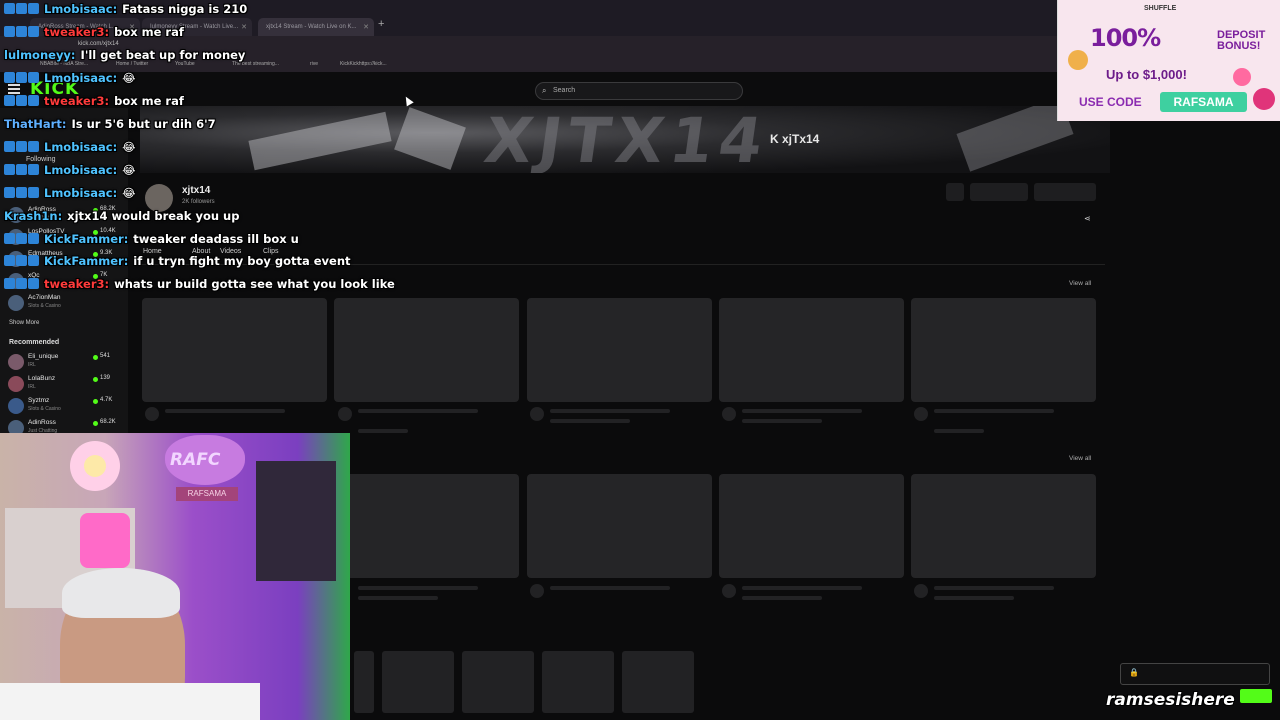 The width and height of the screenshot is (1280, 720). Describe the element at coordinates (98, 44) in the screenshot. I see `url-text: kick.com/xjtx14` at that location.